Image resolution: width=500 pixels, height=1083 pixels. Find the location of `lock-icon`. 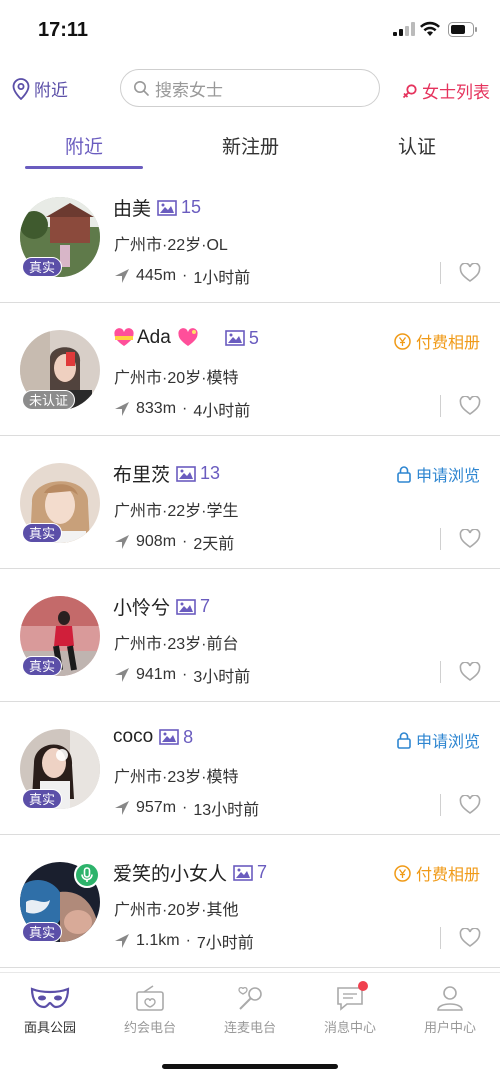

lock-icon is located at coordinates (404, 740).